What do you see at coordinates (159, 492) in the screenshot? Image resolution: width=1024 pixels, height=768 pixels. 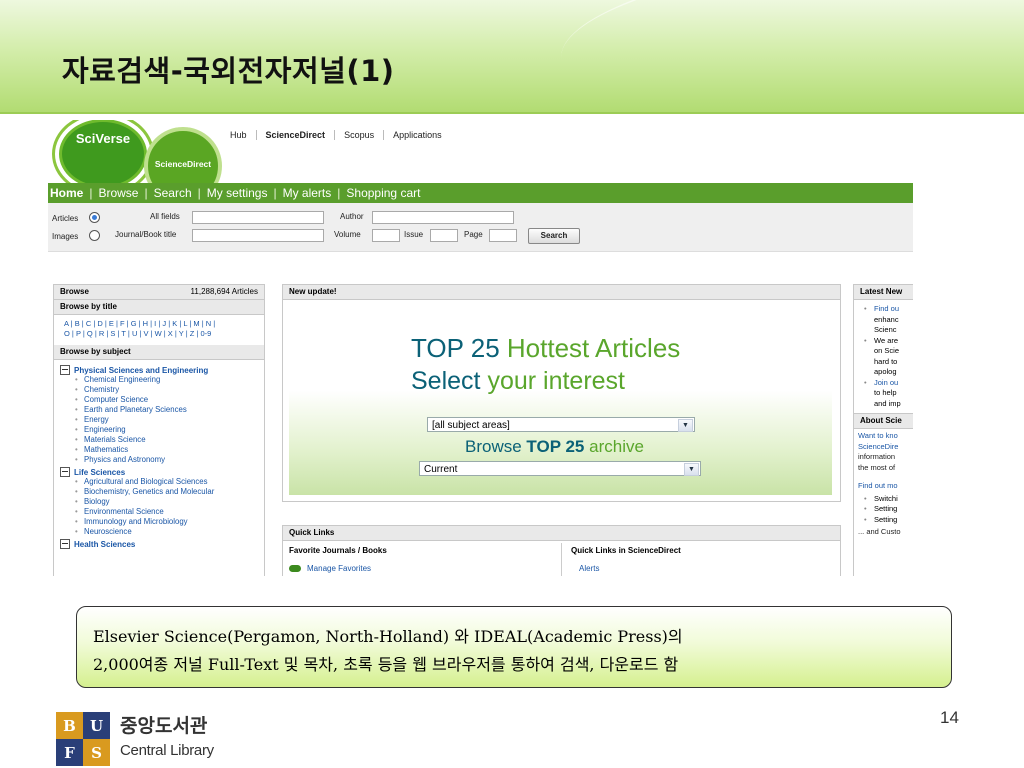 I see `subject-item: Biochemistry, Genetics and Molecular` at bounding box center [159, 492].